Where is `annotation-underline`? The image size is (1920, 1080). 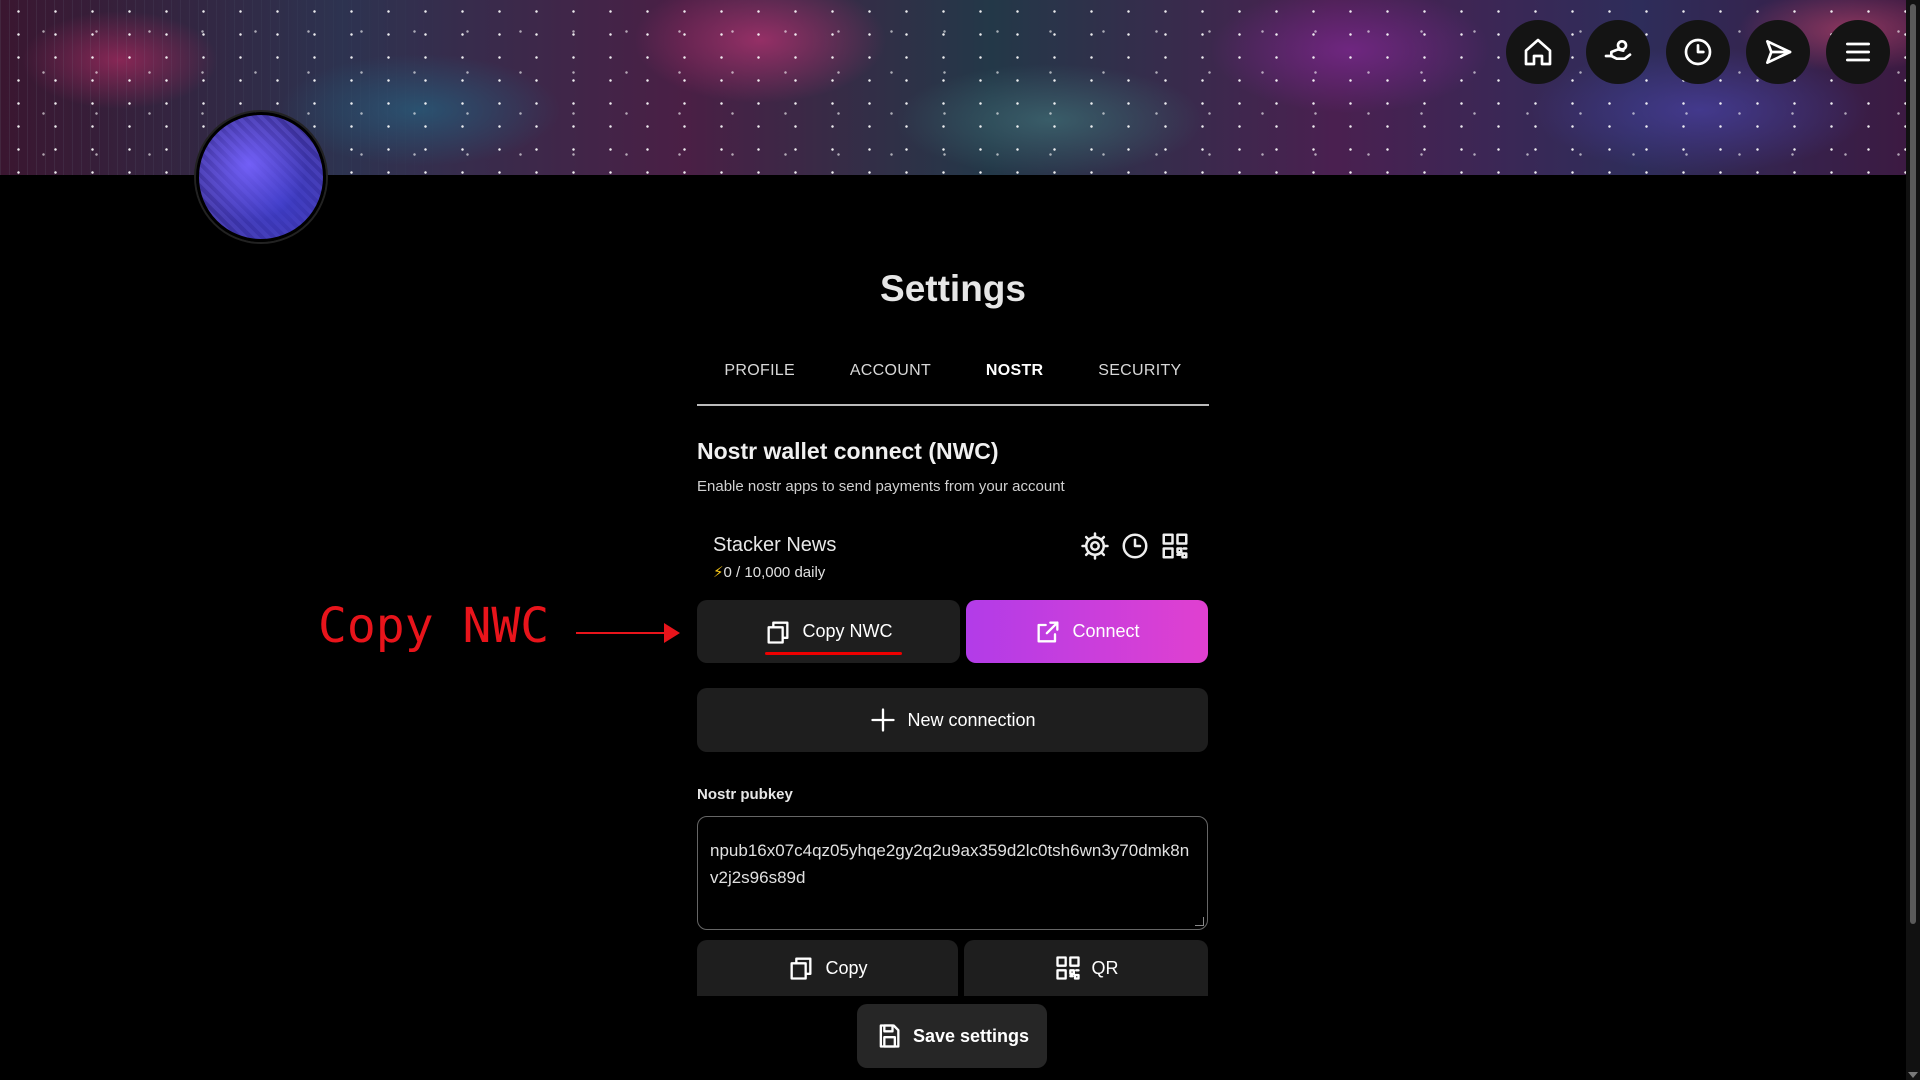
annotation-underline is located at coordinates (833, 653).